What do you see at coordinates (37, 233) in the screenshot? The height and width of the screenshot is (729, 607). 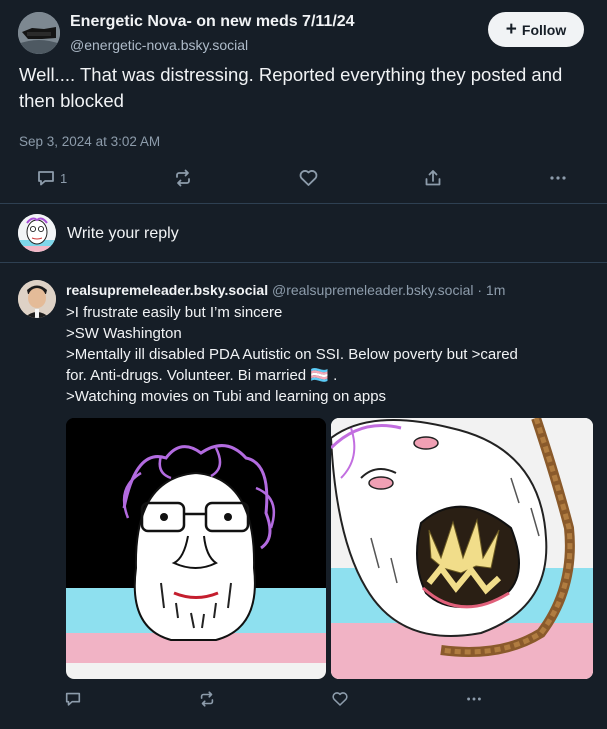 I see `current-user-avatar` at bounding box center [37, 233].